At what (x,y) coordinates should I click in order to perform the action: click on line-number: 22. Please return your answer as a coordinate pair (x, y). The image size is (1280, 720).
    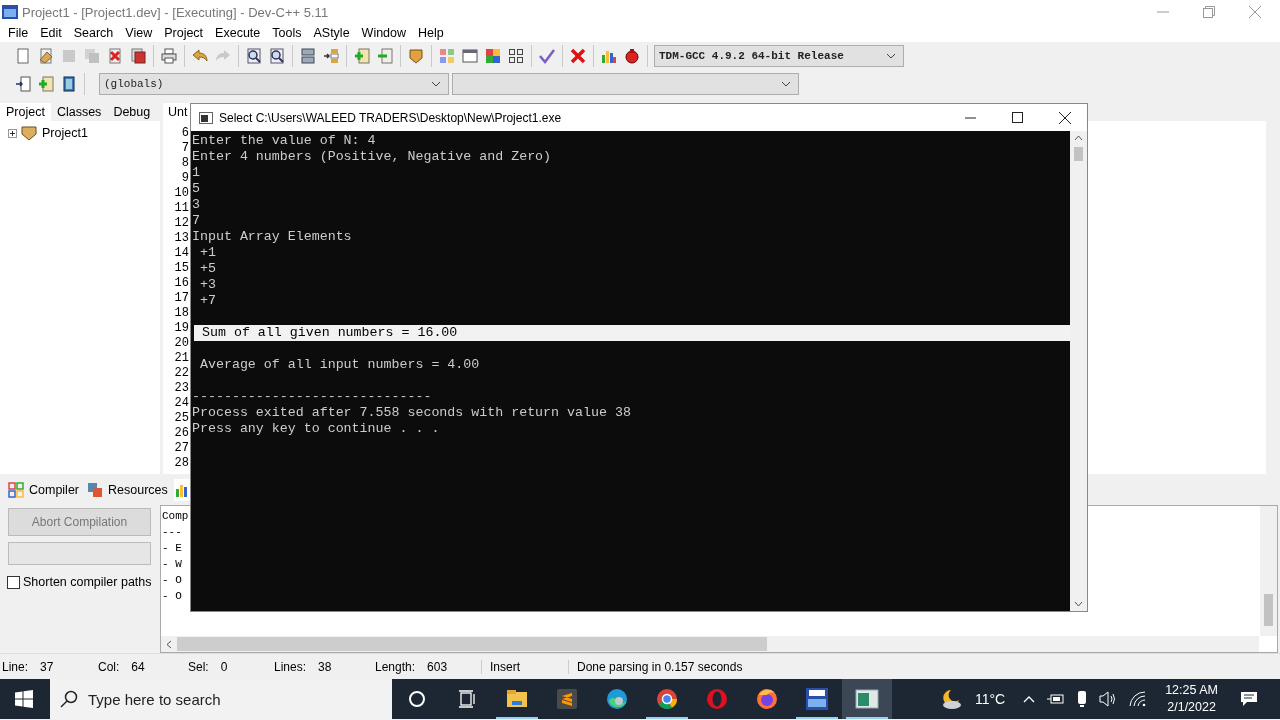
    Looking at the image, I should click on (181, 373).